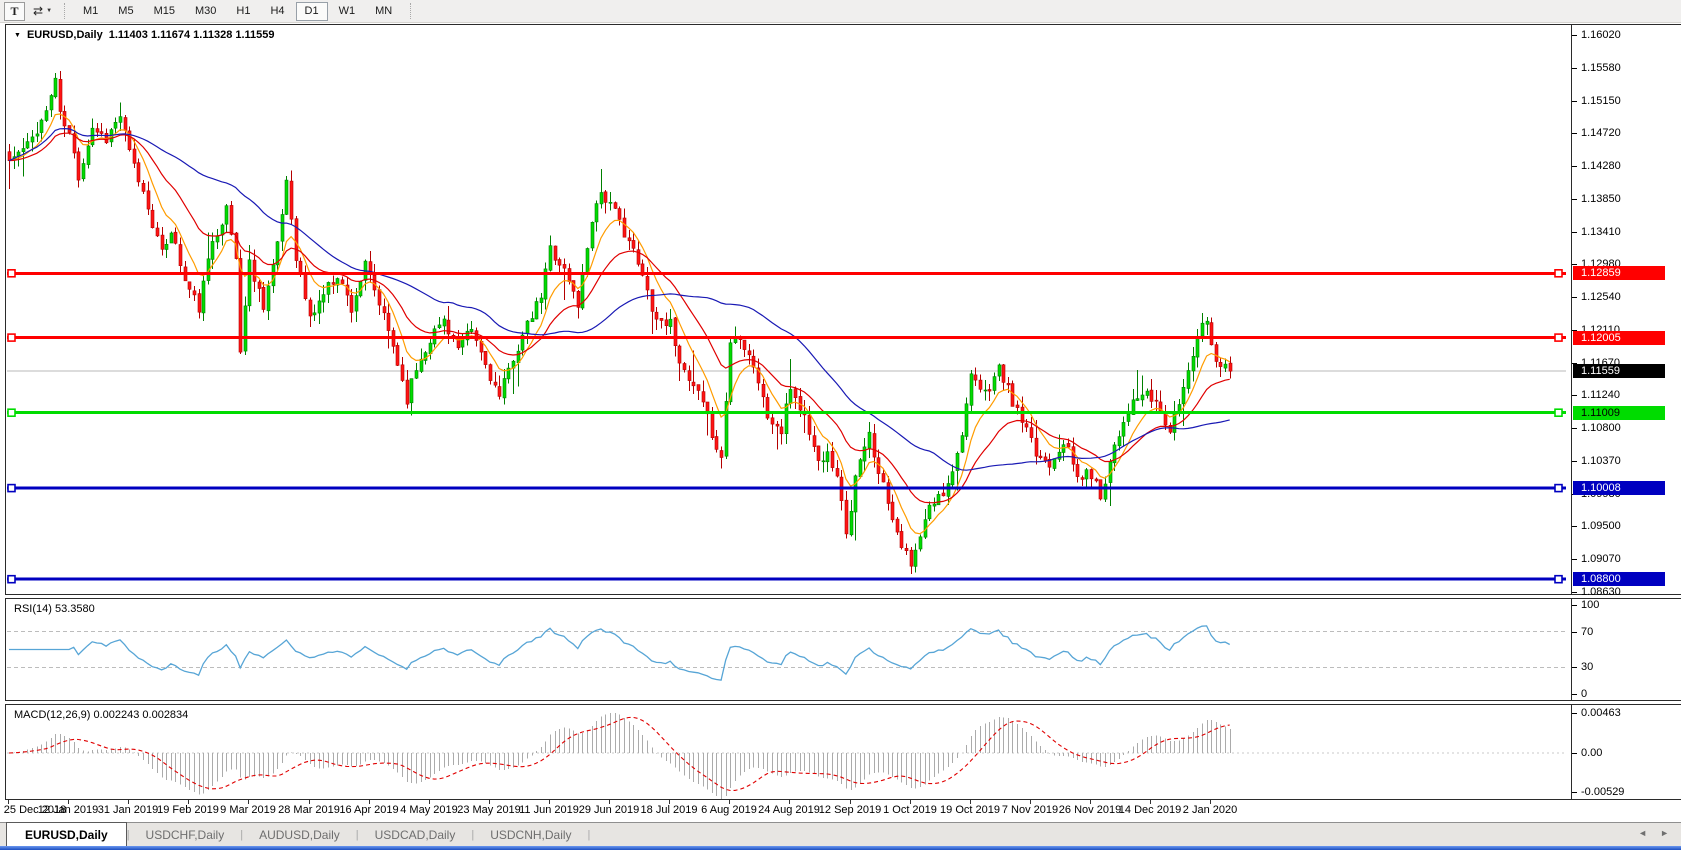 This screenshot has width=1681, height=850. Describe the element at coordinates (49, 11) in the screenshot. I see `chevron-down-icon: ▼` at that location.